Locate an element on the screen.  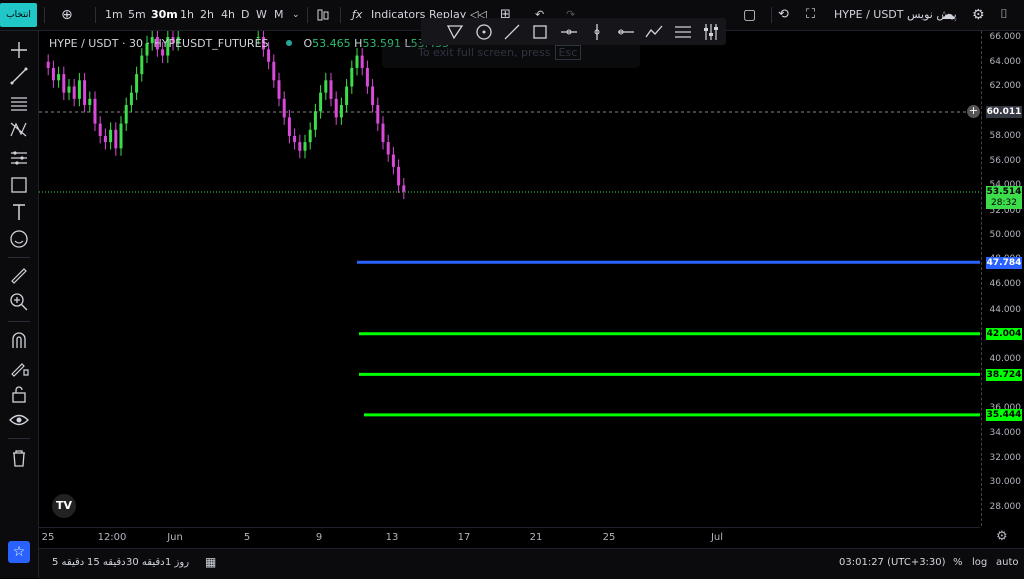
settings-sliders-icon is located at coordinates (711, 32).